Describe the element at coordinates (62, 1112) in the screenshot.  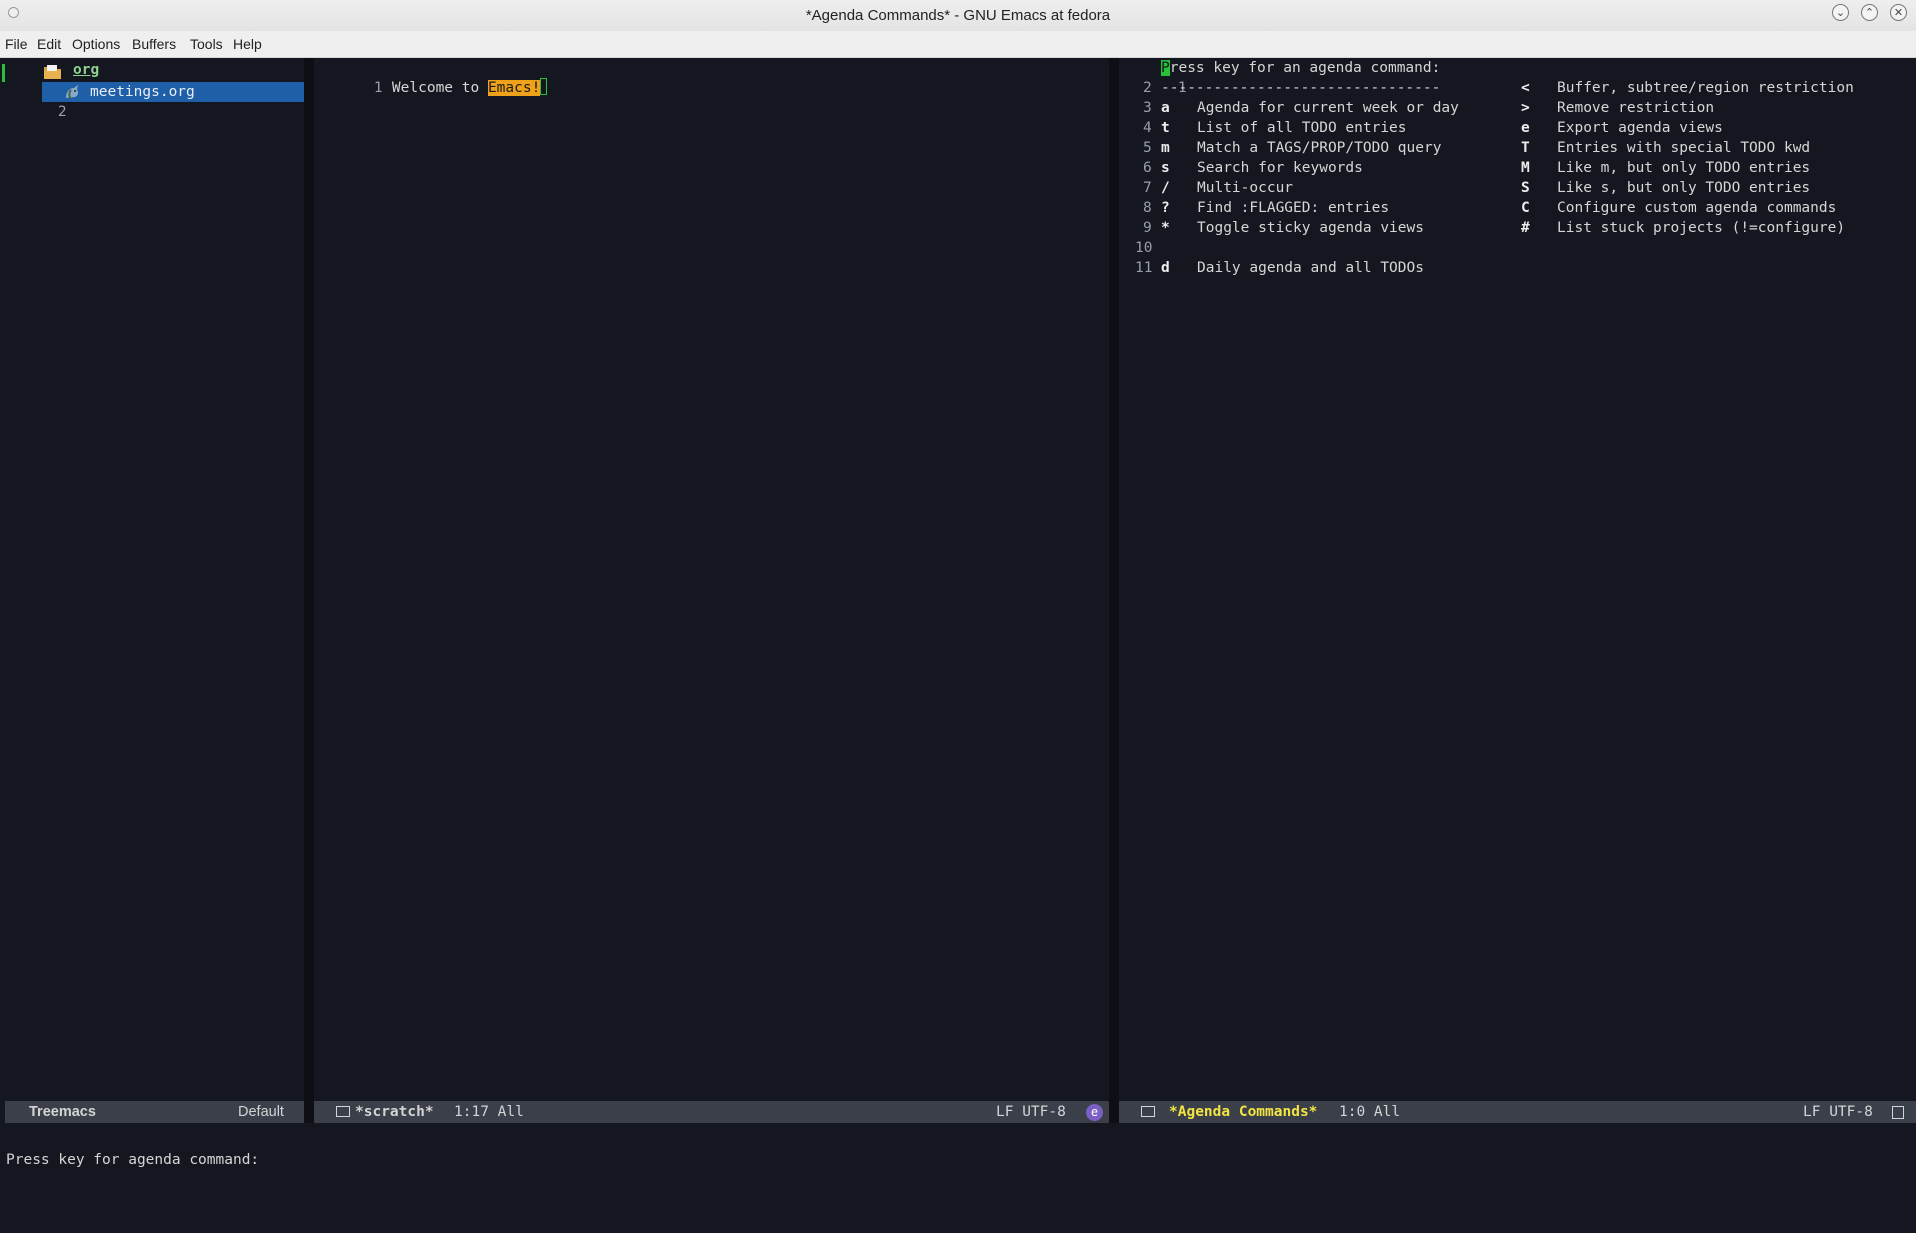
I see `treemacs-modeline-name: Treemacs` at that location.